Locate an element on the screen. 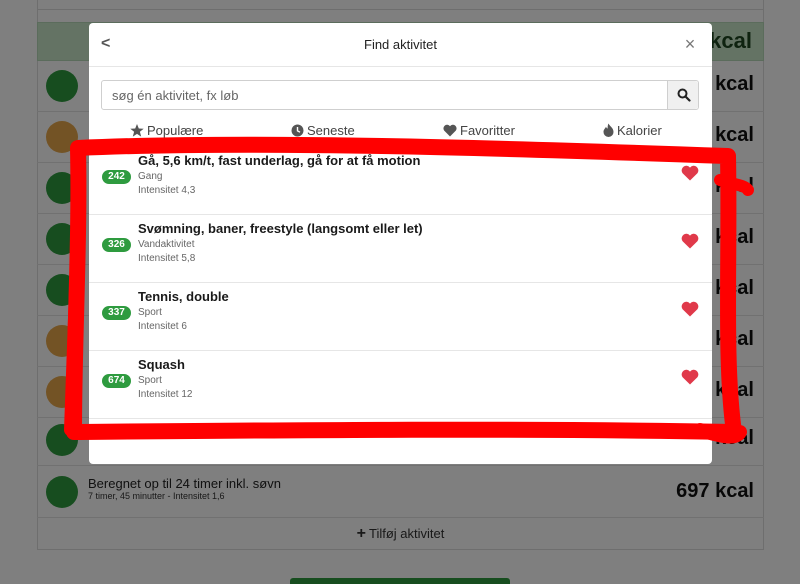  activity-intensity: Intensitet 4,3 is located at coordinates (167, 190).